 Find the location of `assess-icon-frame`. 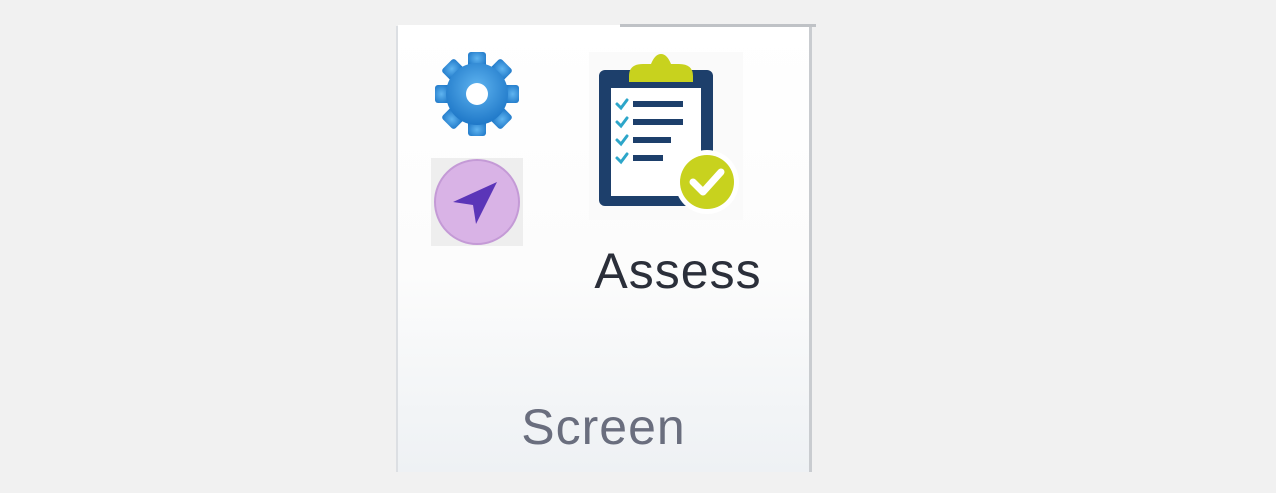

assess-icon-frame is located at coordinates (666, 136).